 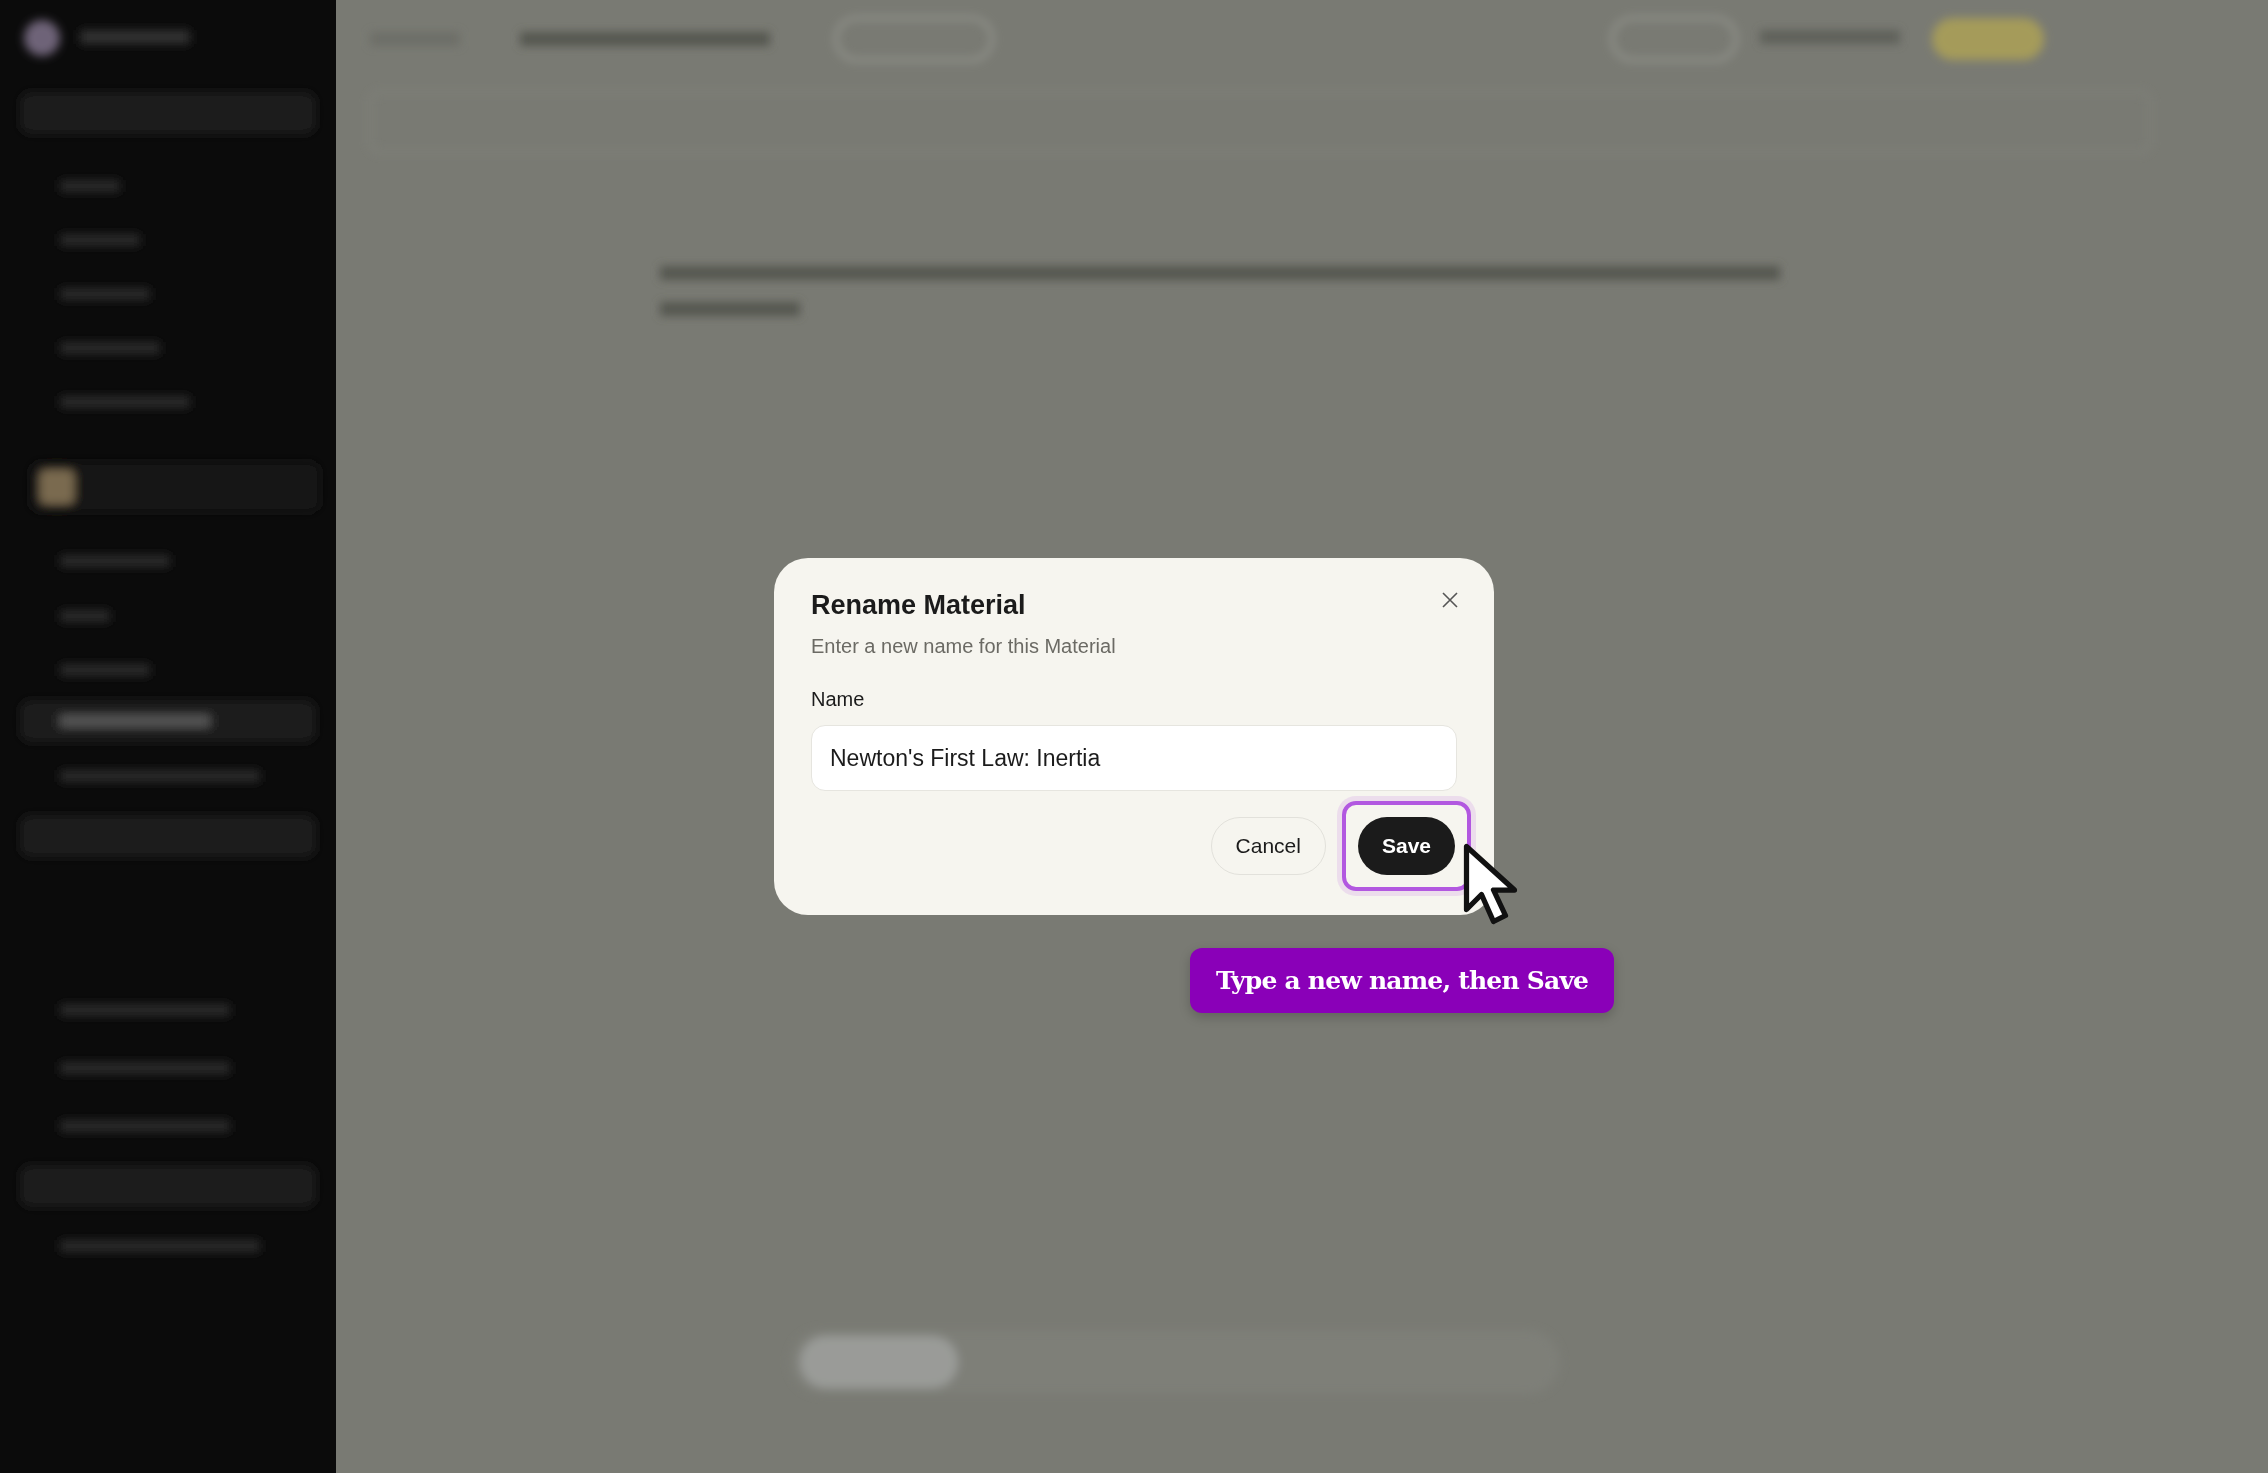 What do you see at coordinates (963, 646) in the screenshot?
I see `dialog-description: Enter a new name for this Material` at bounding box center [963, 646].